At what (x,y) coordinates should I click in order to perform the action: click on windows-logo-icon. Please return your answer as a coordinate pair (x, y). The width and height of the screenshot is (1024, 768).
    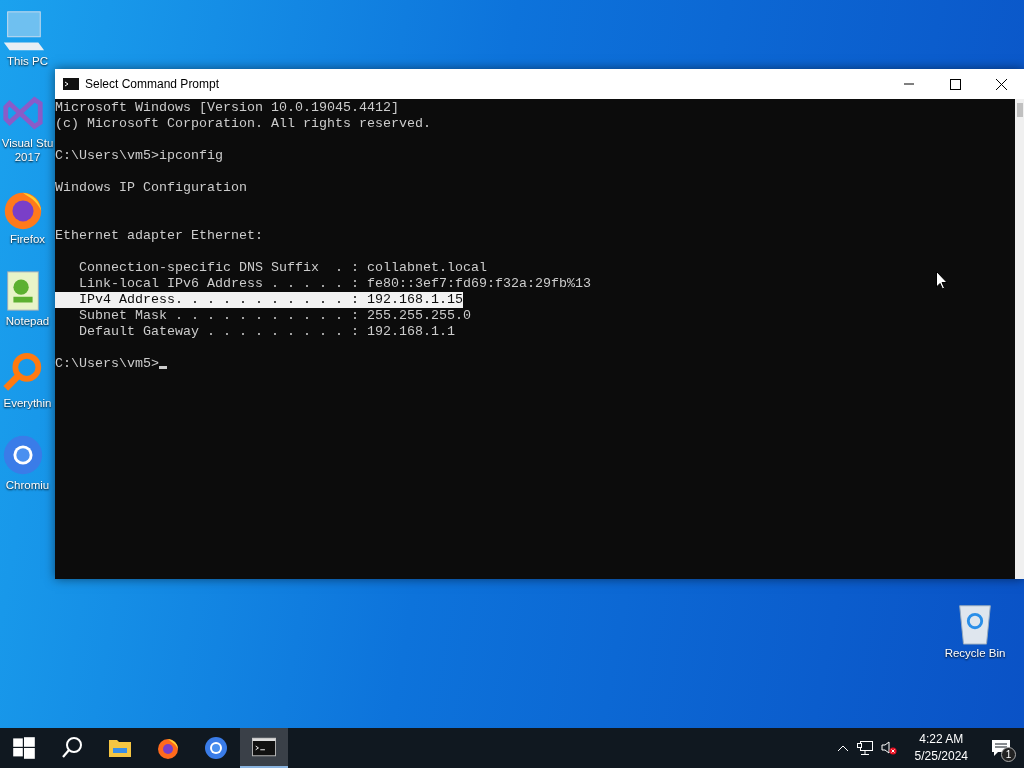
    Looking at the image, I should click on (24, 748).